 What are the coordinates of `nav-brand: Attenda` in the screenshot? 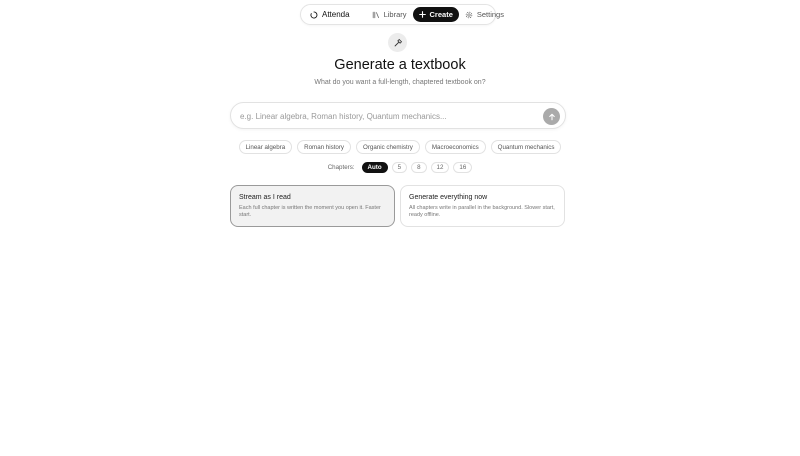 It's located at (330, 14).